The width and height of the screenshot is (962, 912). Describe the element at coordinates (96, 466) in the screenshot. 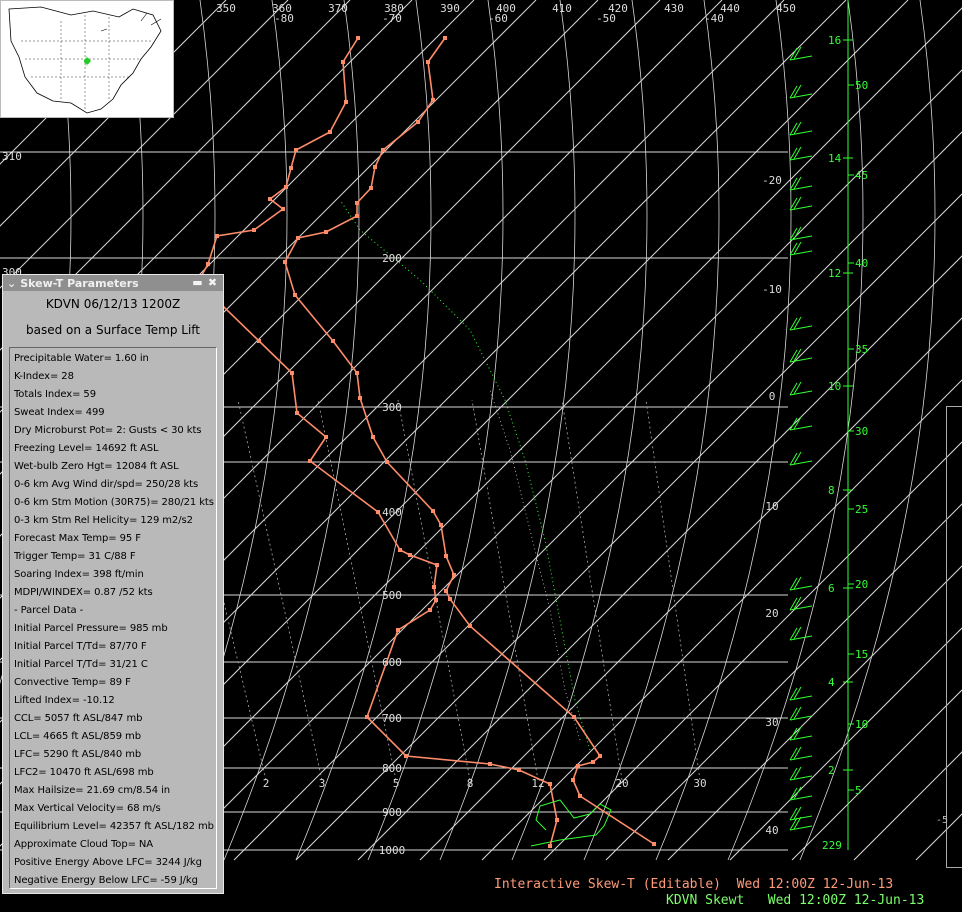

I see `parameter-item: Wet-bulb Zero Hgt= 12084 ft ASL` at that location.